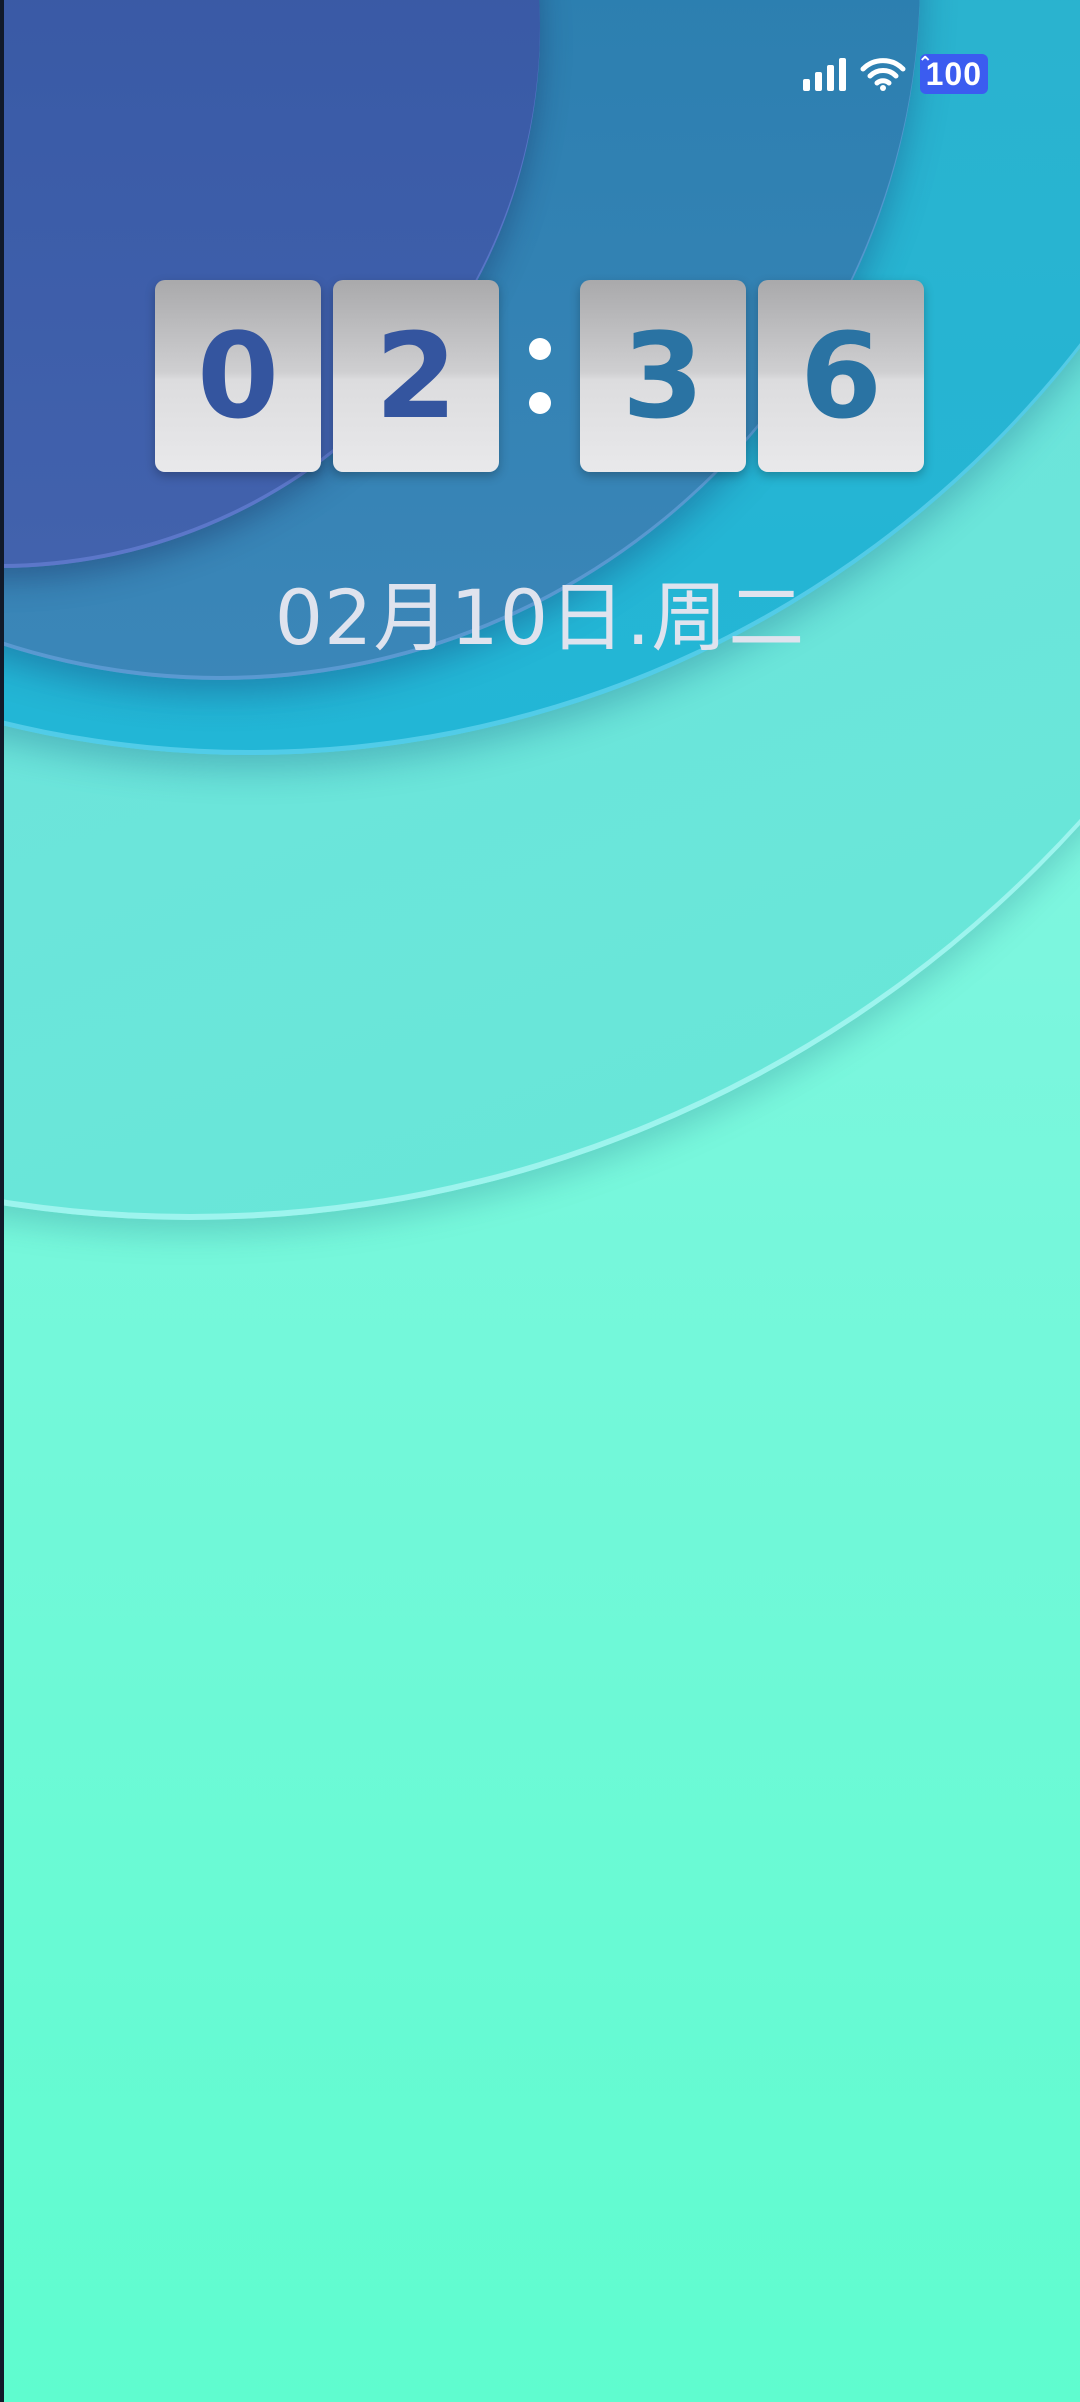  I want to click on clock-colon-dot-bottom, so click(540, 403).